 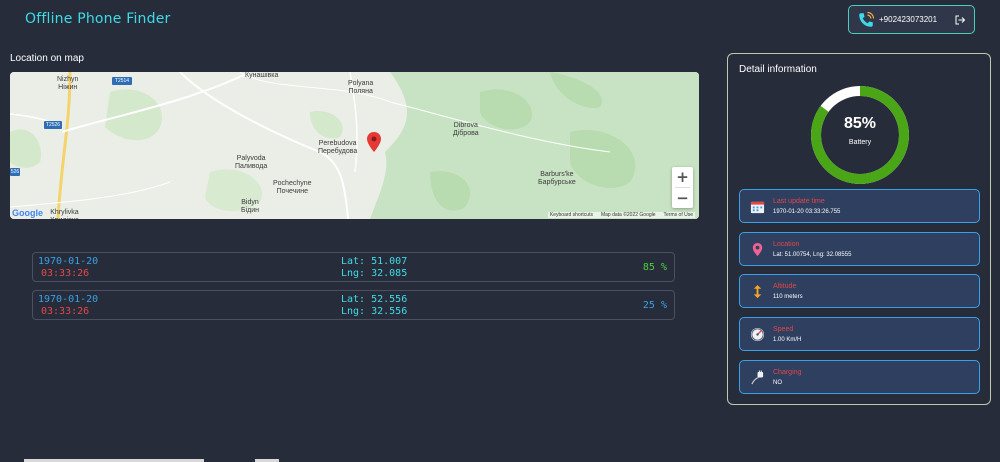 What do you see at coordinates (68, 83) in the screenshot?
I see `place-nizhyn: Nizhyn Ніжин` at bounding box center [68, 83].